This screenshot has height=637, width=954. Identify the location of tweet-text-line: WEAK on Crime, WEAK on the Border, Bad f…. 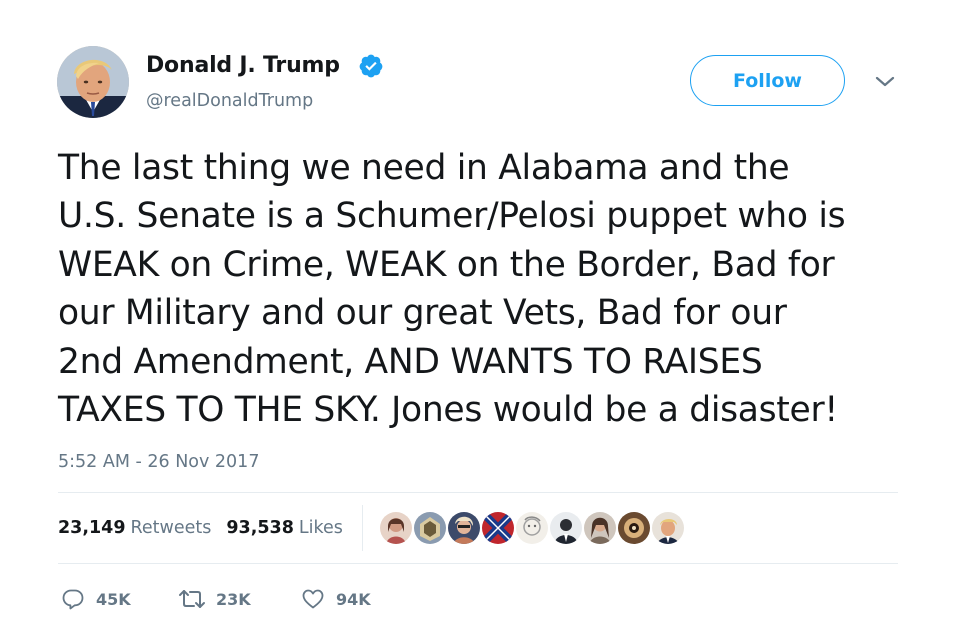
(446, 264).